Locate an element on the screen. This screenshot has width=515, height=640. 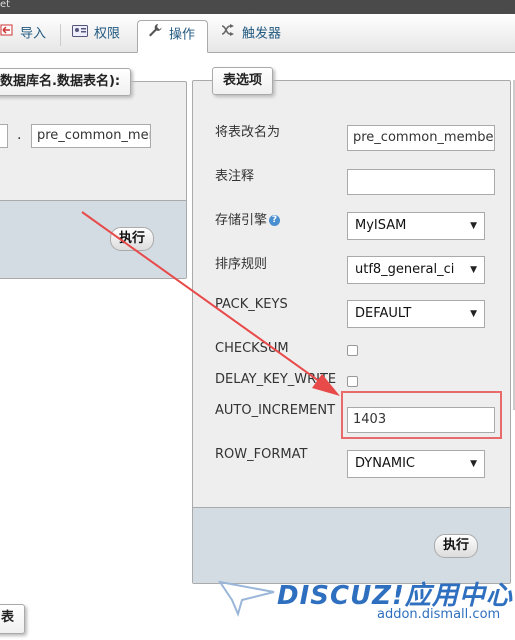
annotation-arrow is located at coordinates (210, 303).